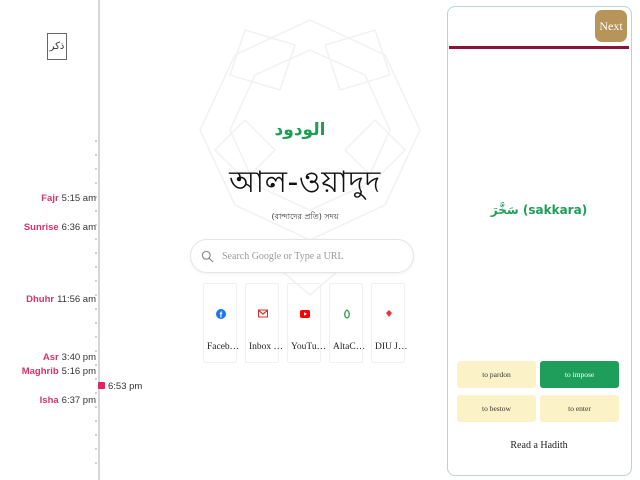  I want to click on facebook-icon: f, so click(220, 313).